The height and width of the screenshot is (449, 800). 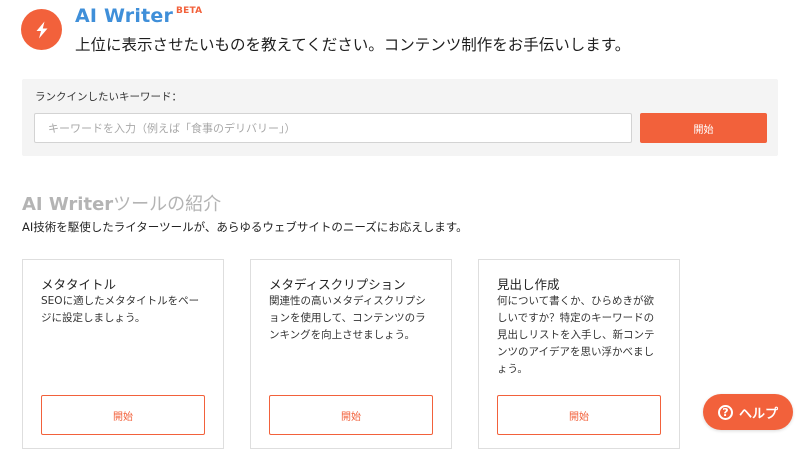 What do you see at coordinates (93, 318) in the screenshot?
I see `card-desc-line: ジに設定しましょう。` at bounding box center [93, 318].